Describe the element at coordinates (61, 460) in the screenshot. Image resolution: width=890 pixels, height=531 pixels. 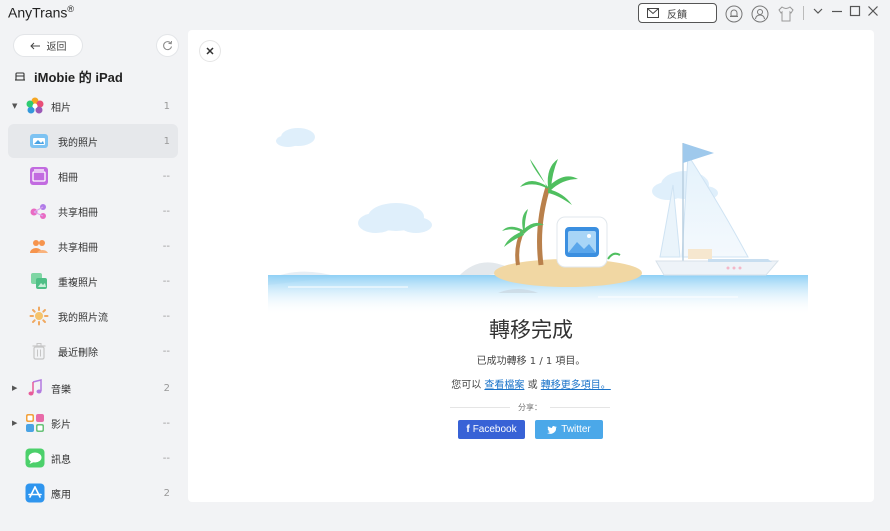
I see `sidebar-item-label: 訊息` at that location.